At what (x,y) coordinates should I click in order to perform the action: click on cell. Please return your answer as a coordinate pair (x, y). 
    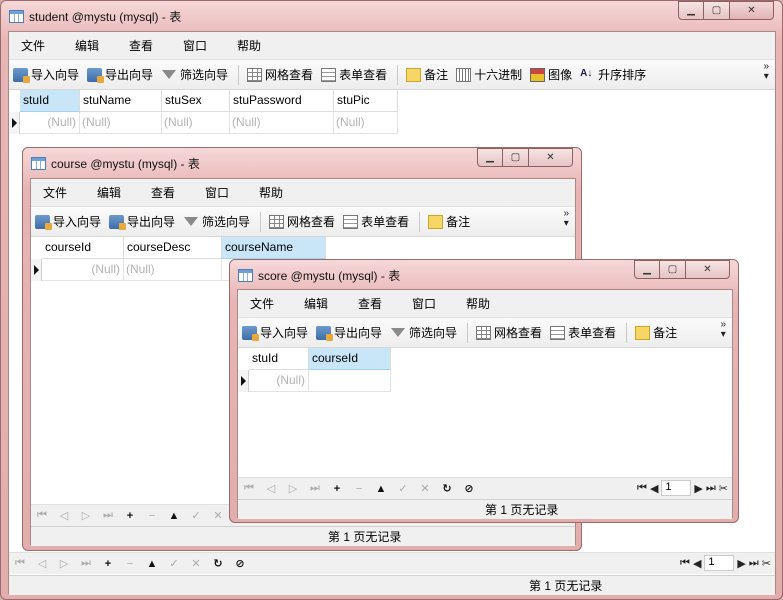
    Looking at the image, I should click on (350, 381).